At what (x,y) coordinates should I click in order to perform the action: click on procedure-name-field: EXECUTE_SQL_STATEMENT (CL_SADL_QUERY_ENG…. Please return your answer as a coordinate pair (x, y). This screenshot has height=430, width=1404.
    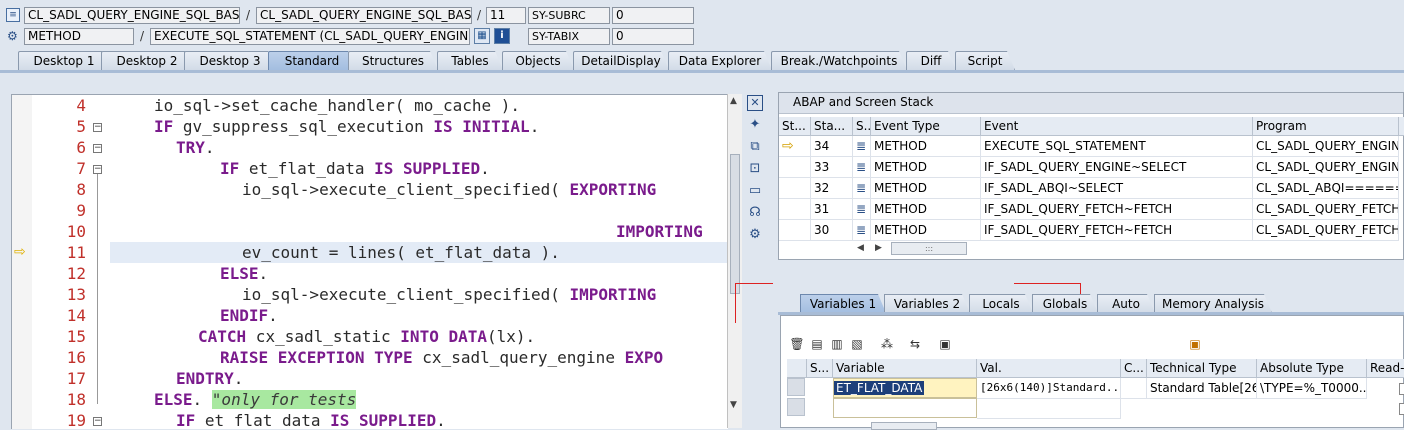
    Looking at the image, I should click on (310, 36).